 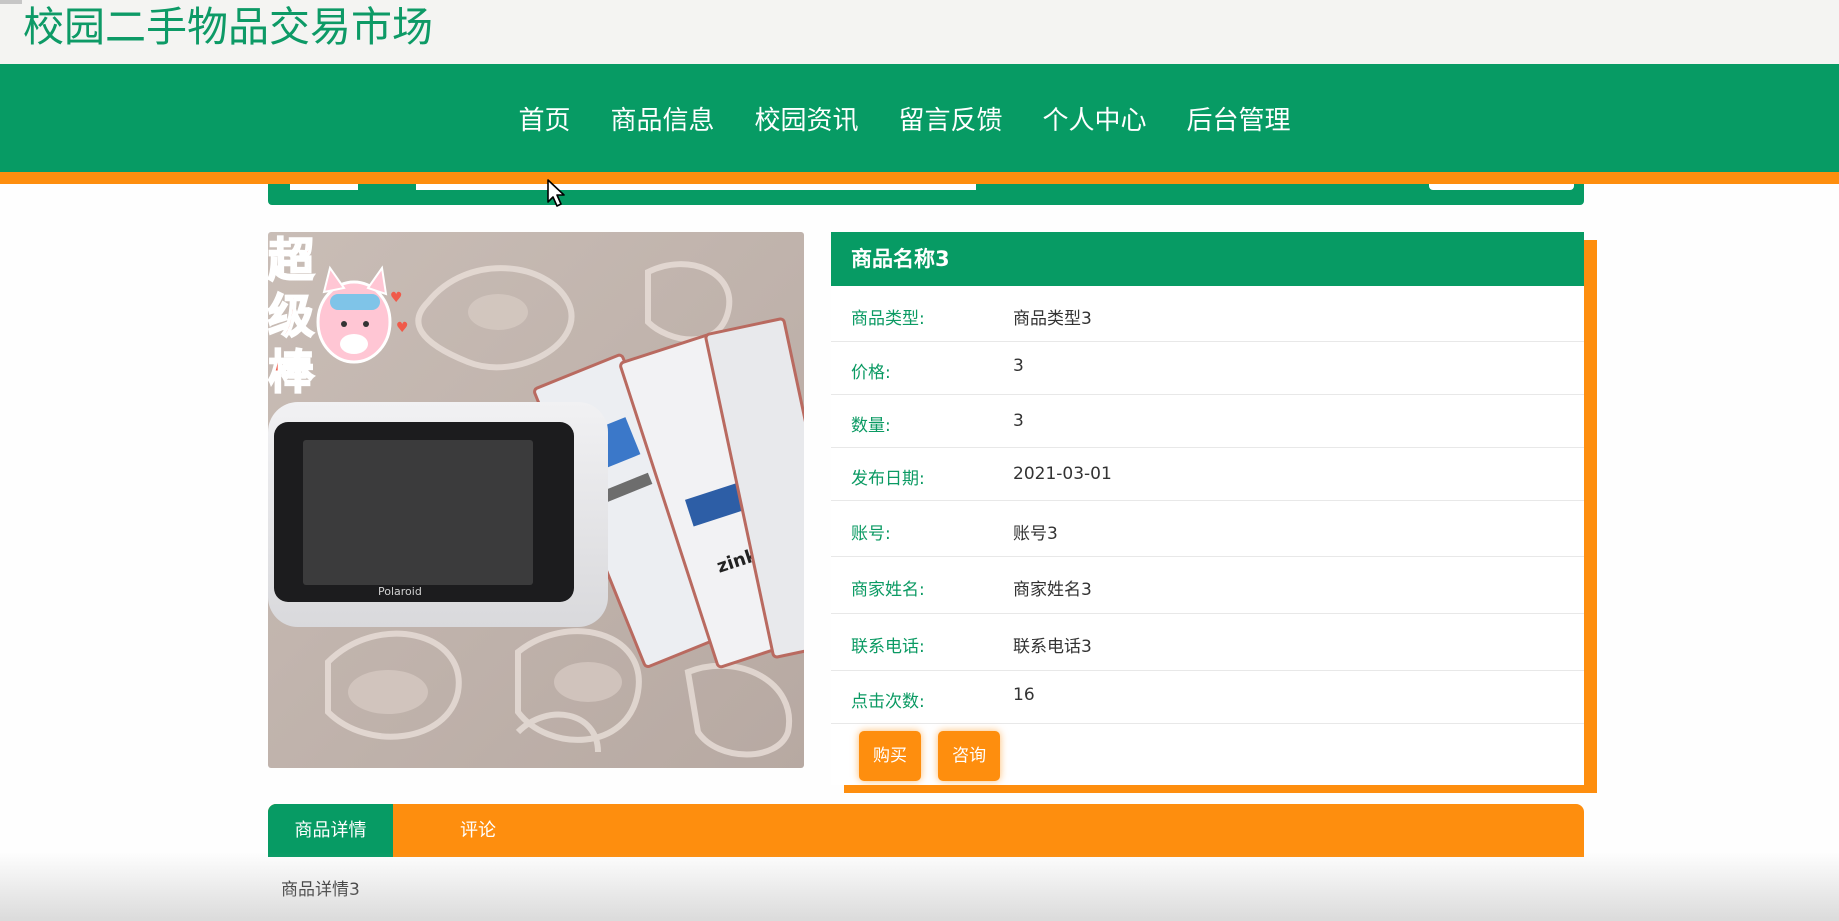 What do you see at coordinates (662, 118) in the screenshot?
I see `nav-item-products: 商品信息` at bounding box center [662, 118].